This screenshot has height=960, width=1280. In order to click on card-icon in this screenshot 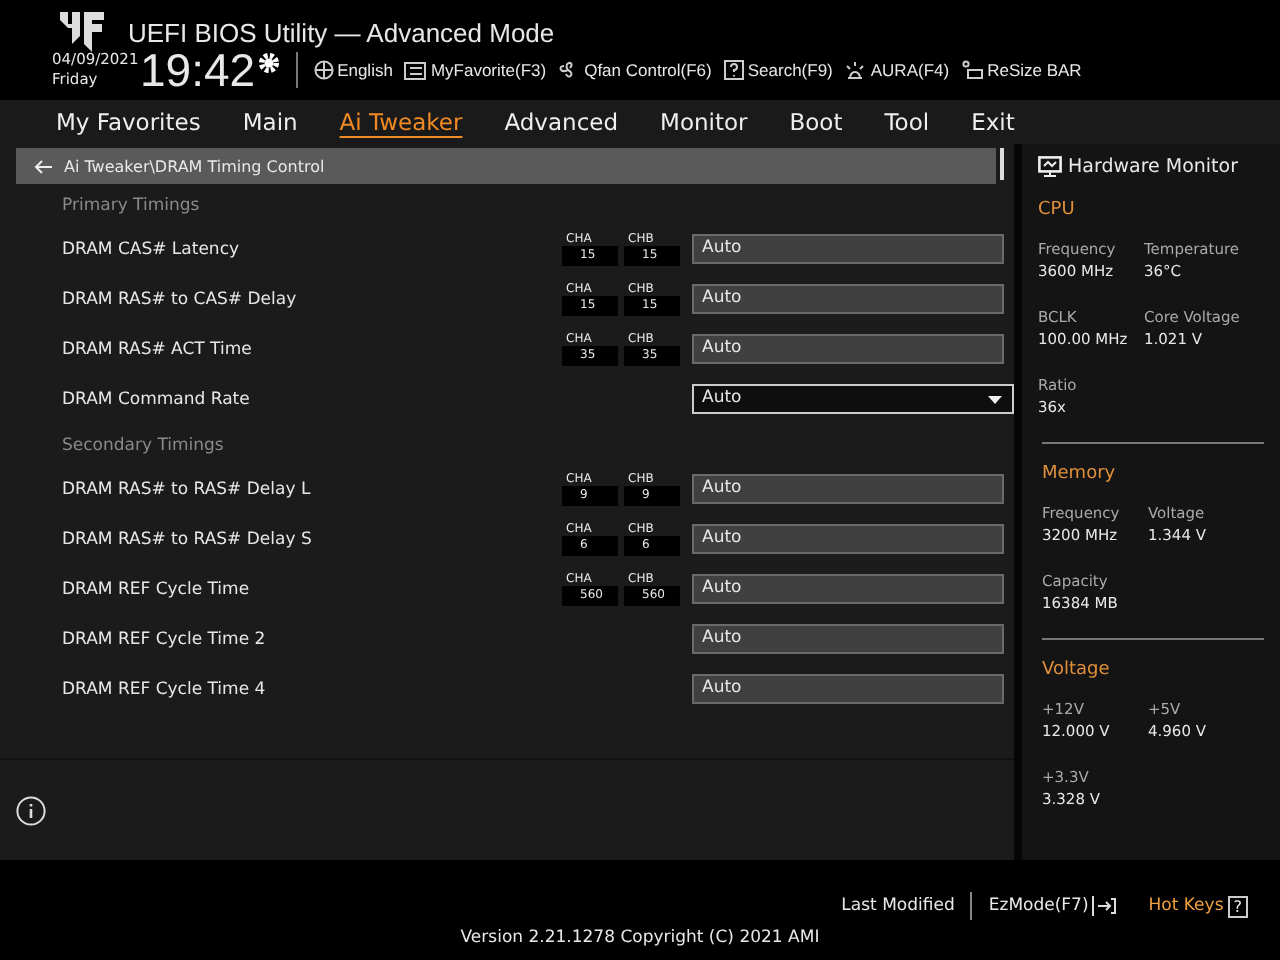, I will do `click(972, 70)`.